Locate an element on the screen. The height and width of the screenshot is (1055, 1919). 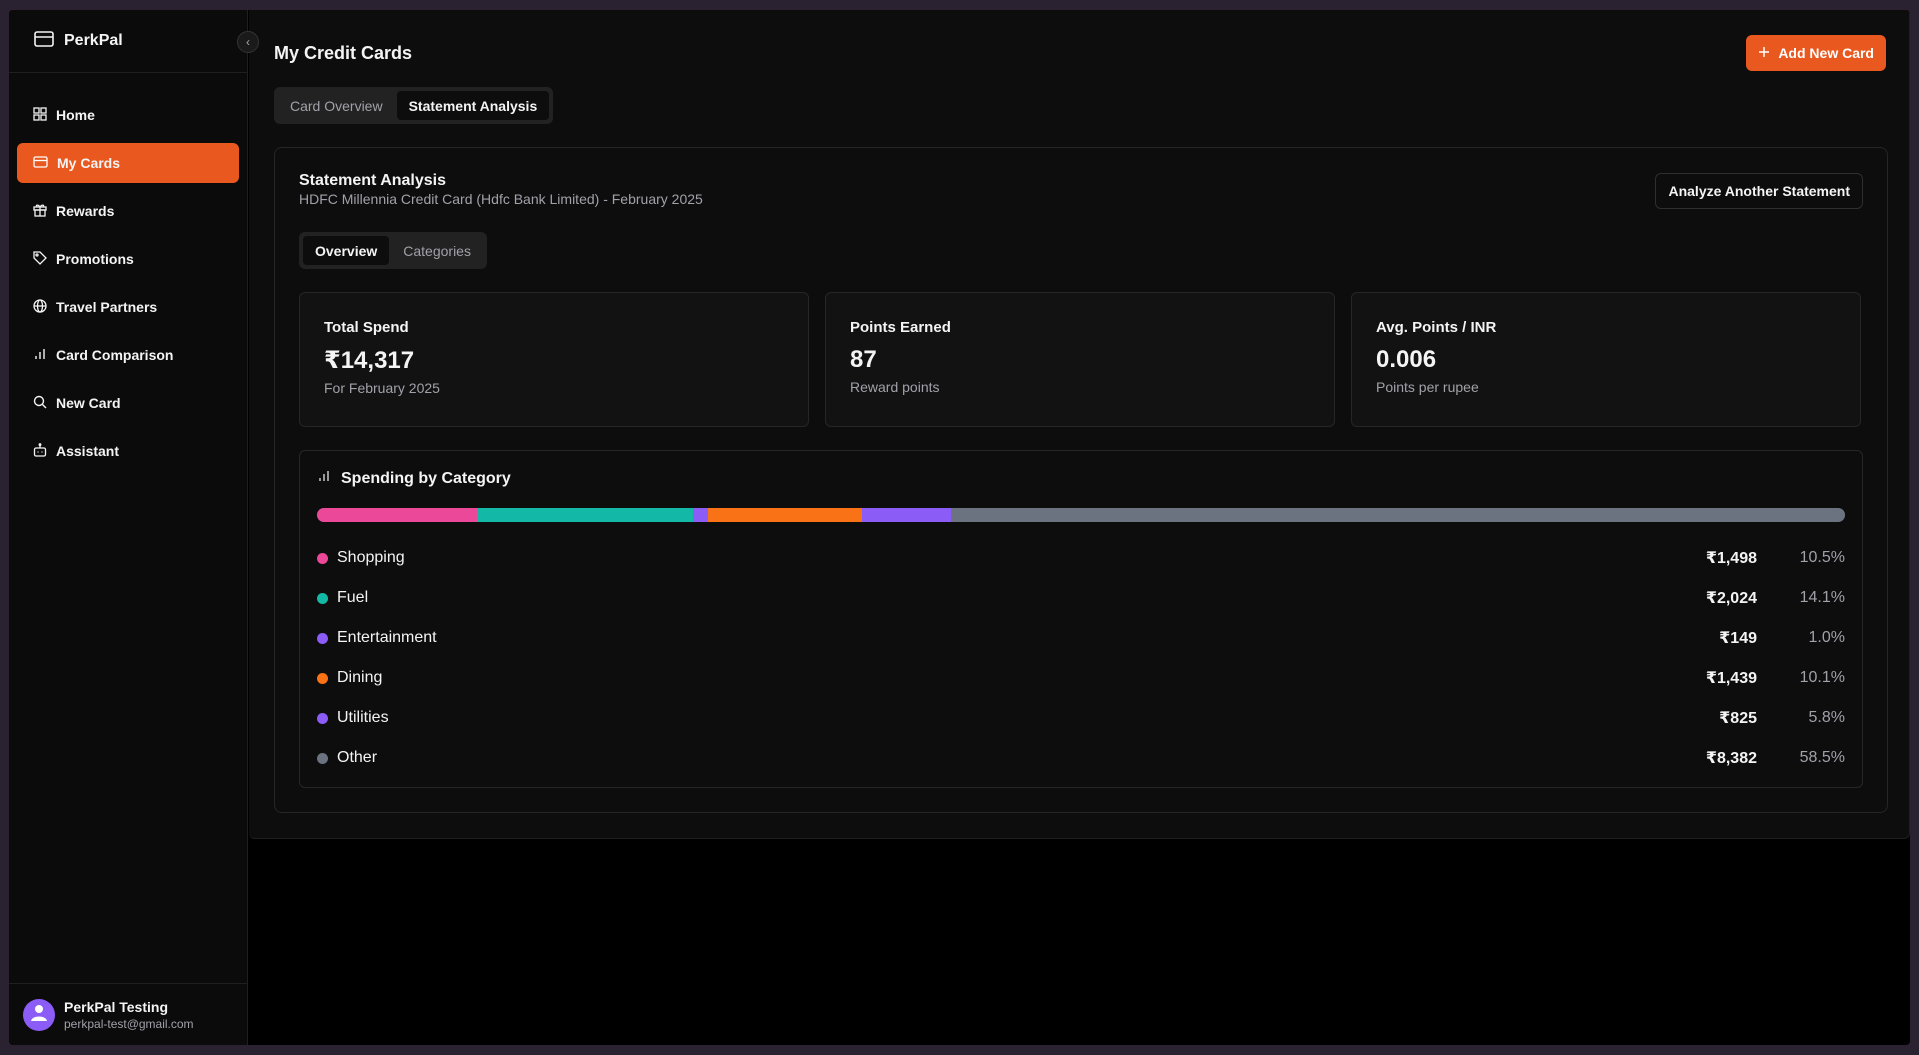
brand-name: PerkPal is located at coordinates (93, 40).